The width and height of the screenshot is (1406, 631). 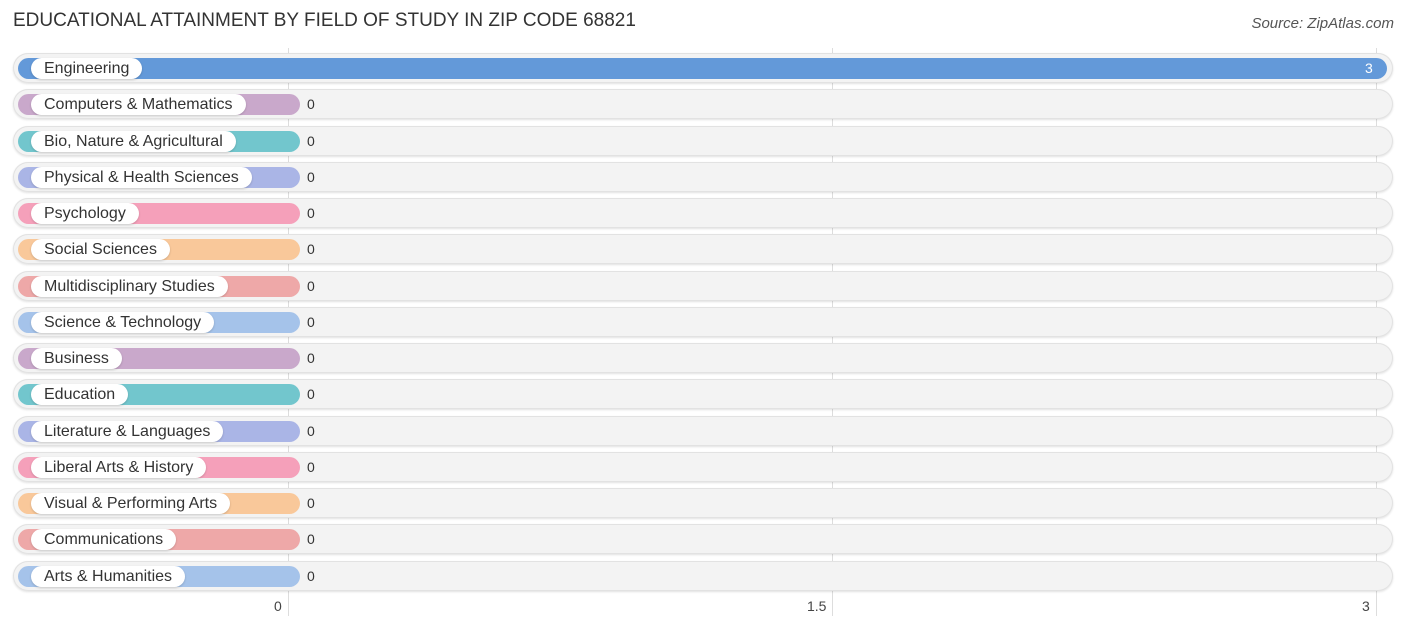 What do you see at coordinates (119, 467) in the screenshot?
I see `category-label: Liberal Arts & History` at bounding box center [119, 467].